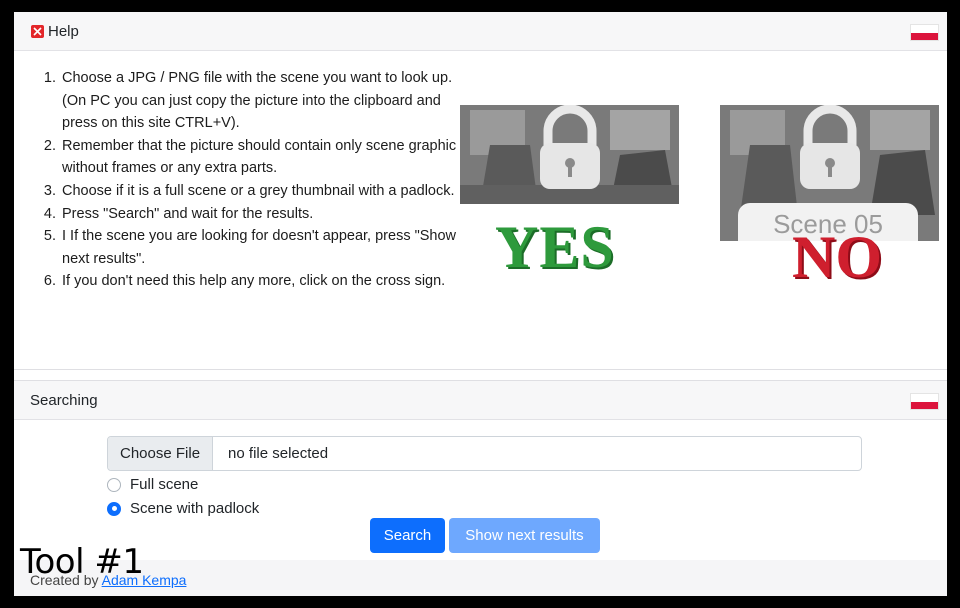  What do you see at coordinates (260, 214) in the screenshot?
I see `help-step: Press "Search" and wait for the results.` at bounding box center [260, 214].